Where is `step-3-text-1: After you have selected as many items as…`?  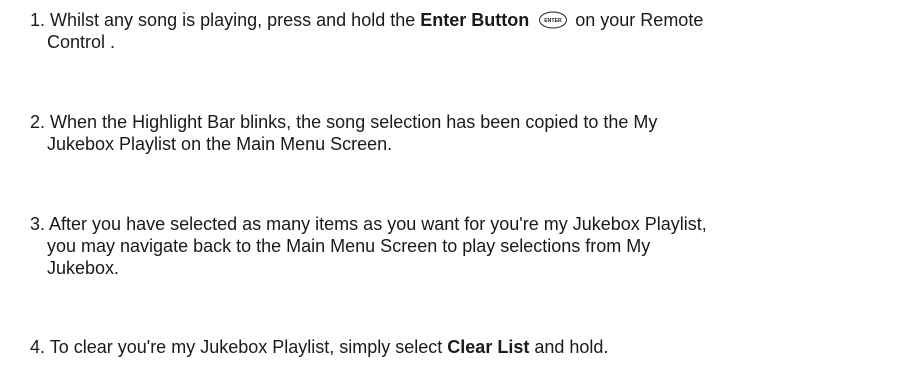
step-3-text-1: After you have selected as many items as… is located at coordinates (378, 224).